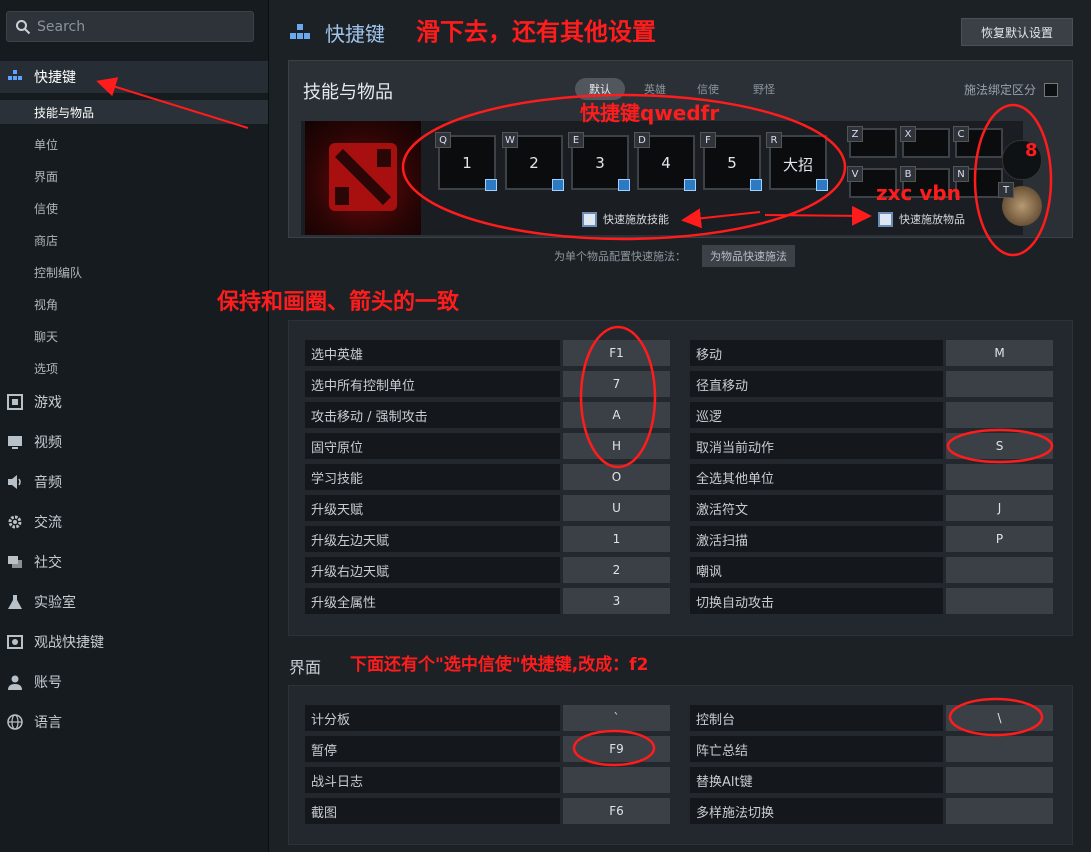 This screenshot has height=852, width=1091. I want to click on per-item-quickcast-button: 为物品快速施法, so click(748, 256).